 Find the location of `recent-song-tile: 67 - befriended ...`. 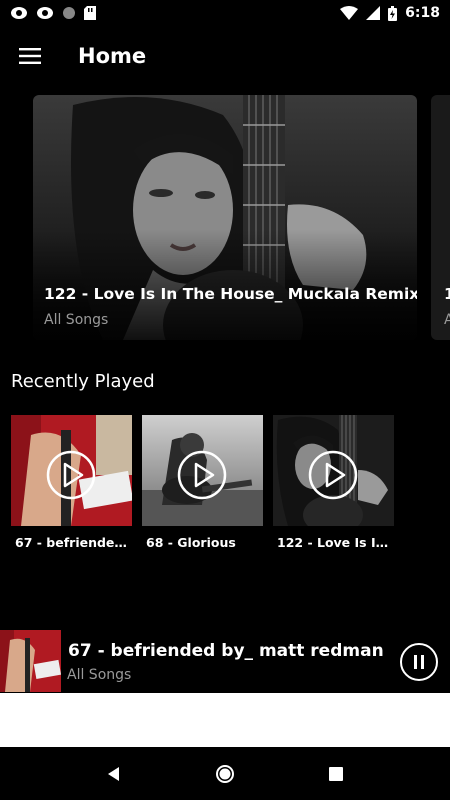

recent-song-tile: 67 - befriended ... is located at coordinates (72, 482).